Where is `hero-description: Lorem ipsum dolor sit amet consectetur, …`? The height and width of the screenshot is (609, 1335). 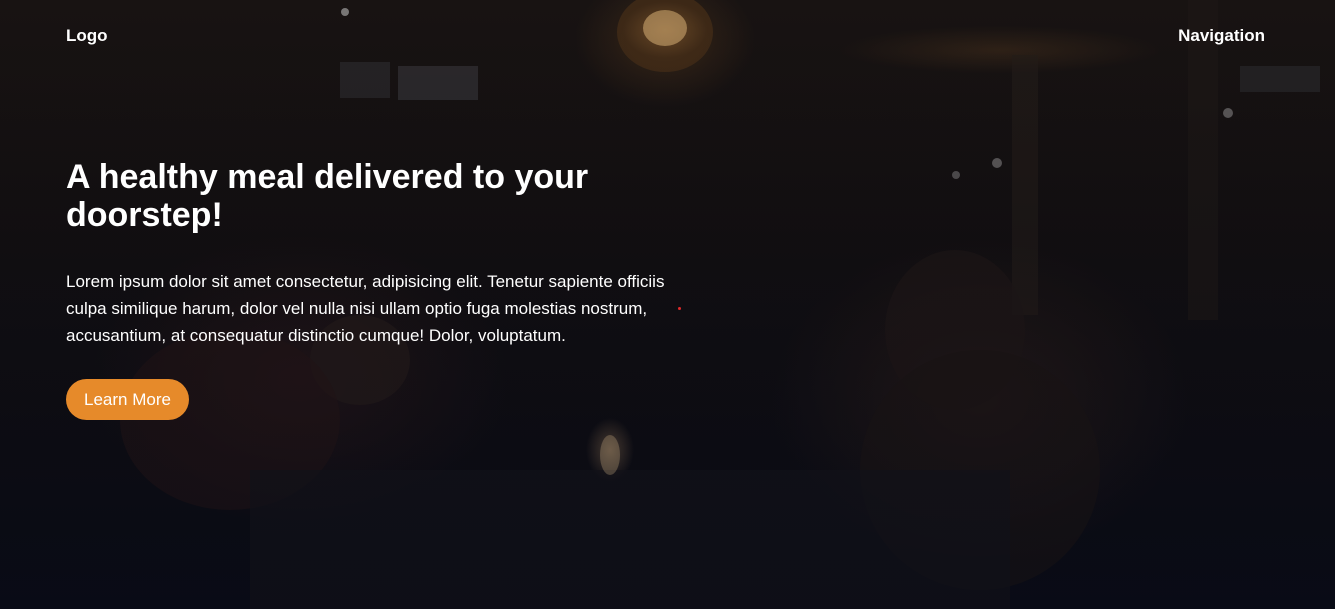
hero-description: Lorem ipsum dolor sit amet consectetur, … is located at coordinates (365, 308).